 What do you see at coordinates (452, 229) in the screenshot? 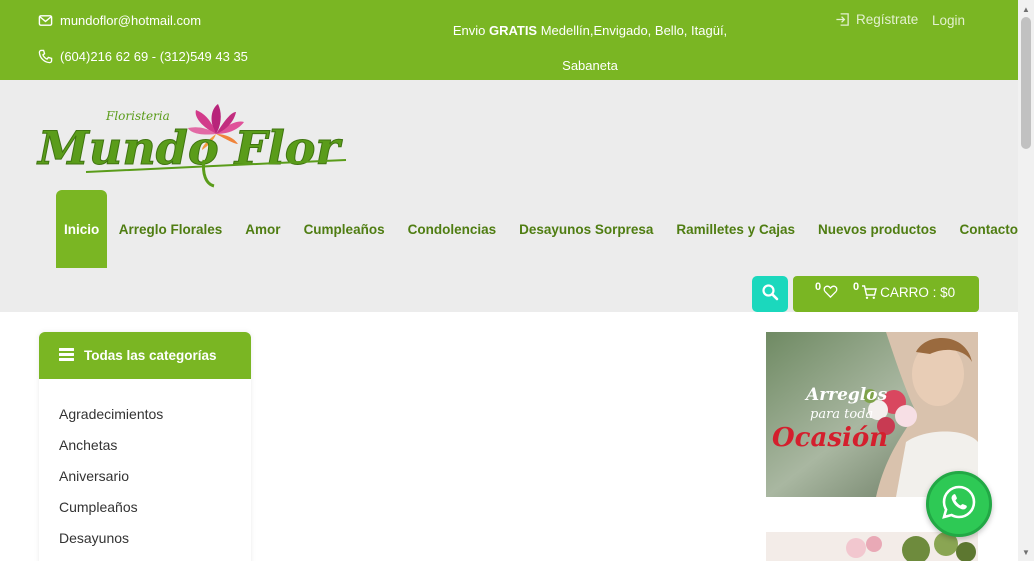
I see `nav-condolencias: Condolencias` at bounding box center [452, 229].